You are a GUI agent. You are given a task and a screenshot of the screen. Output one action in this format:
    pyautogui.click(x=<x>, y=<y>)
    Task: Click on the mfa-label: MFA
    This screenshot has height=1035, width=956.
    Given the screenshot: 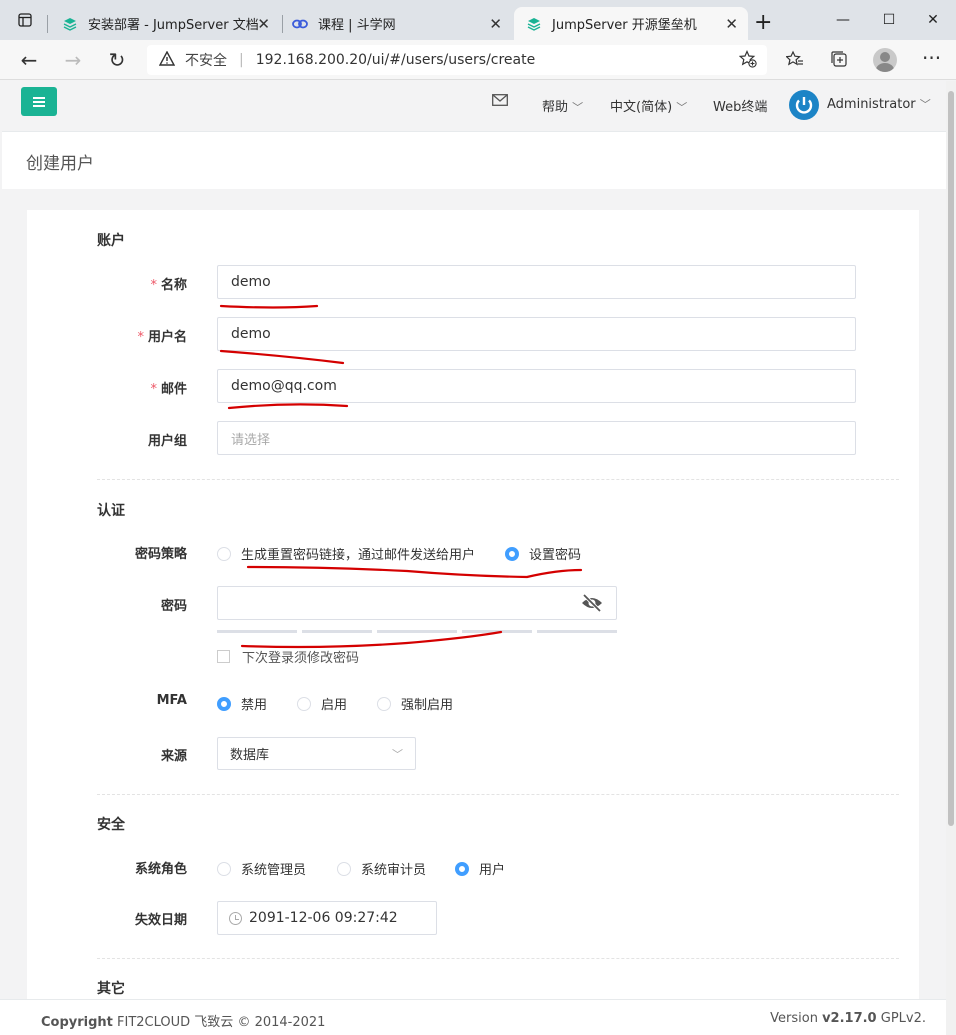 What is the action you would take?
    pyautogui.click(x=171, y=700)
    